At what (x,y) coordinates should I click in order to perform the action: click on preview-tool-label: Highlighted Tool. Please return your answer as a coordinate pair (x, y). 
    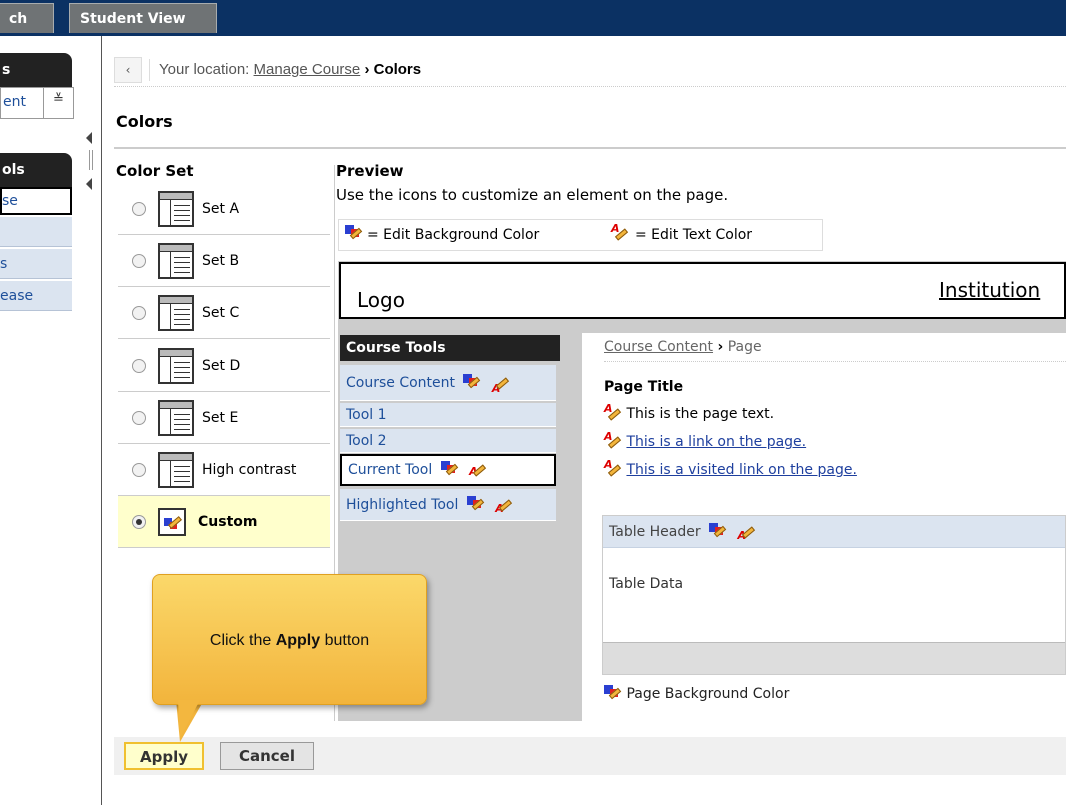
    Looking at the image, I should click on (402, 505).